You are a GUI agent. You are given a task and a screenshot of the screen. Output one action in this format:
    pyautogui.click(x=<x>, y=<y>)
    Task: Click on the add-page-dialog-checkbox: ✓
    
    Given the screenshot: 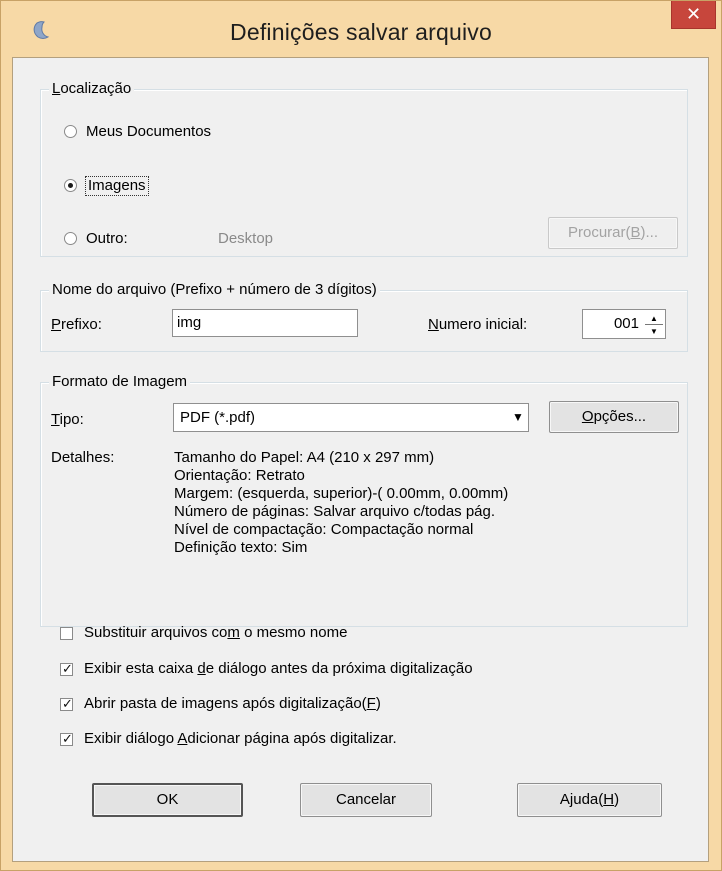 What is the action you would take?
    pyautogui.click(x=66, y=738)
    